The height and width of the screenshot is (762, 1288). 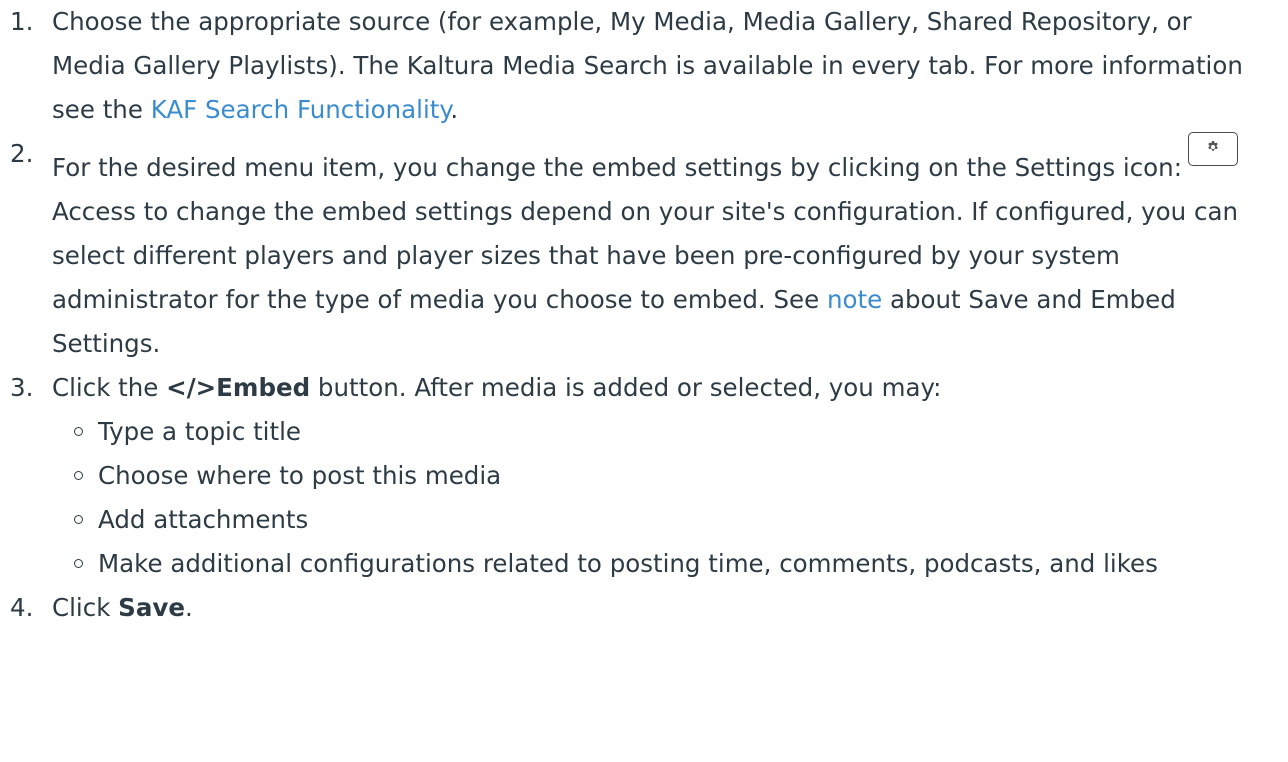 I want to click on step-4: 4. Click Save., so click(x=635, y=608).